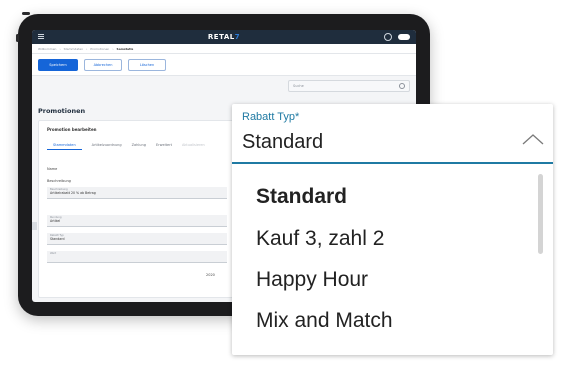 This screenshot has height=384, width=576. I want to click on app-header: RETAL7, so click(224, 37).